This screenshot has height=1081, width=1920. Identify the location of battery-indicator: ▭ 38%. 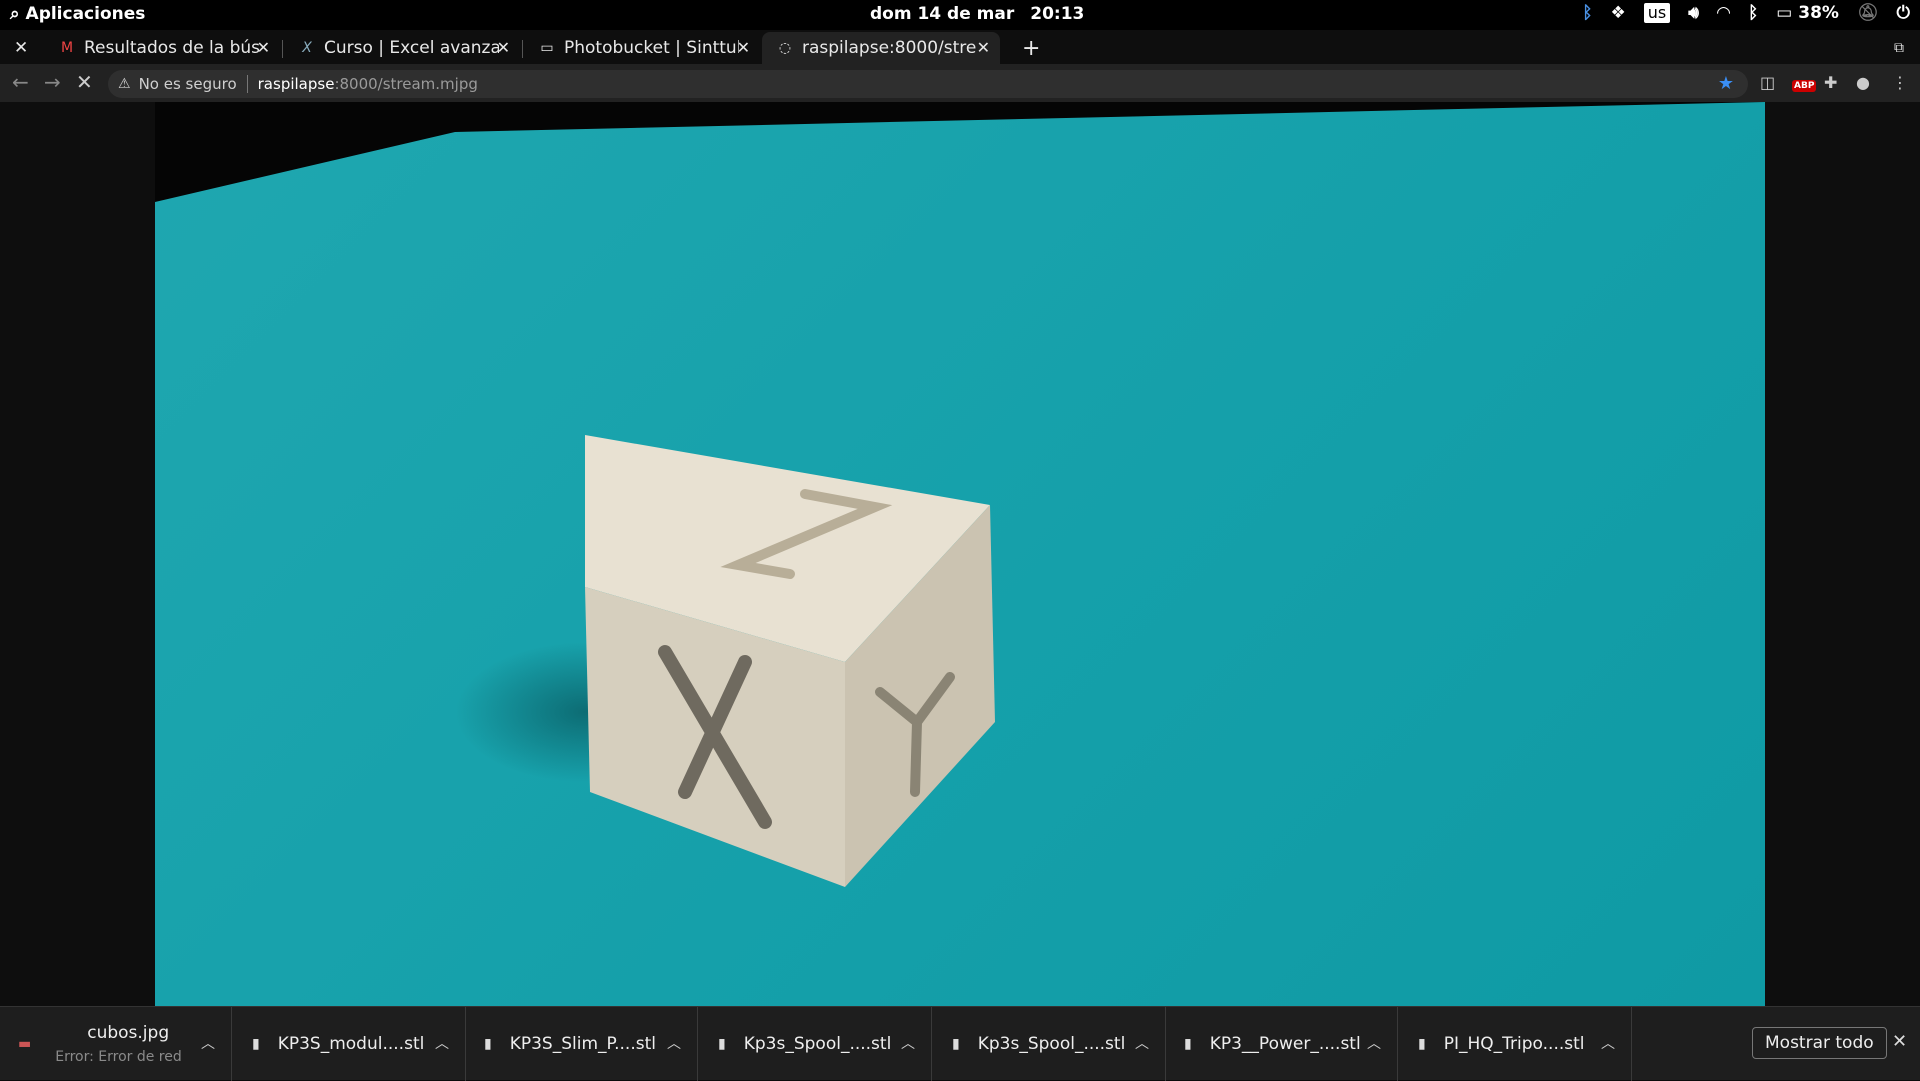
(1807, 13).